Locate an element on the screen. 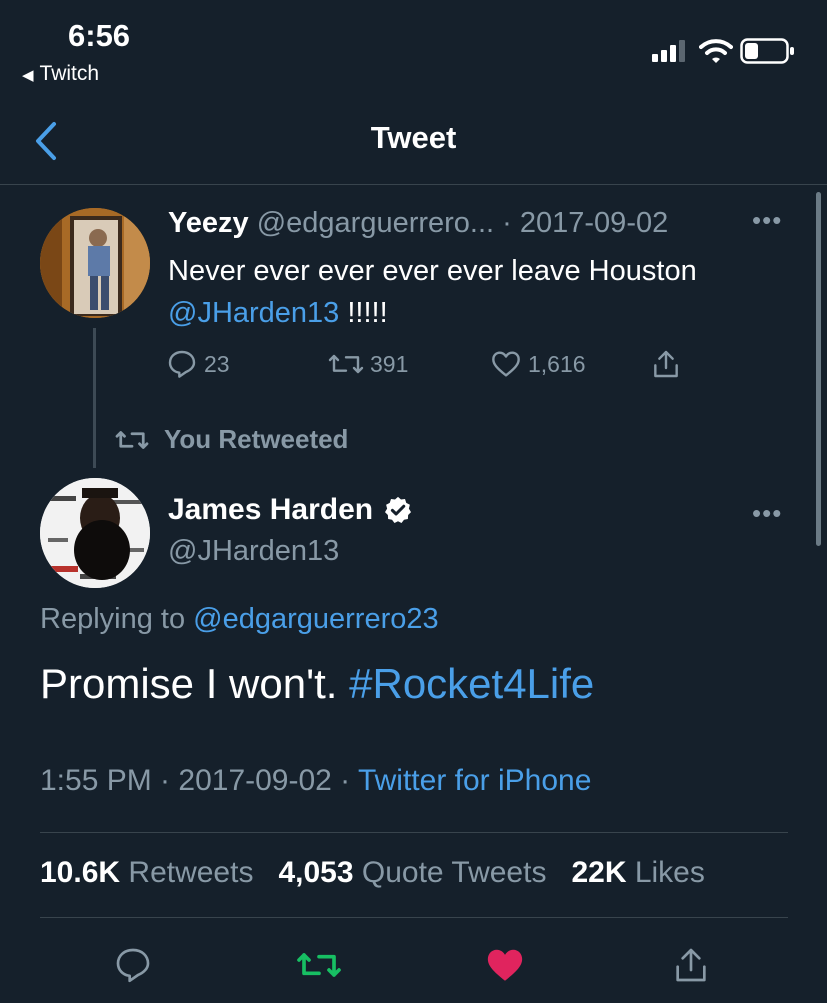 Image resolution: width=827 pixels, height=1003 pixels. retweets-stat: 10.6K Retweets is located at coordinates (146, 872).